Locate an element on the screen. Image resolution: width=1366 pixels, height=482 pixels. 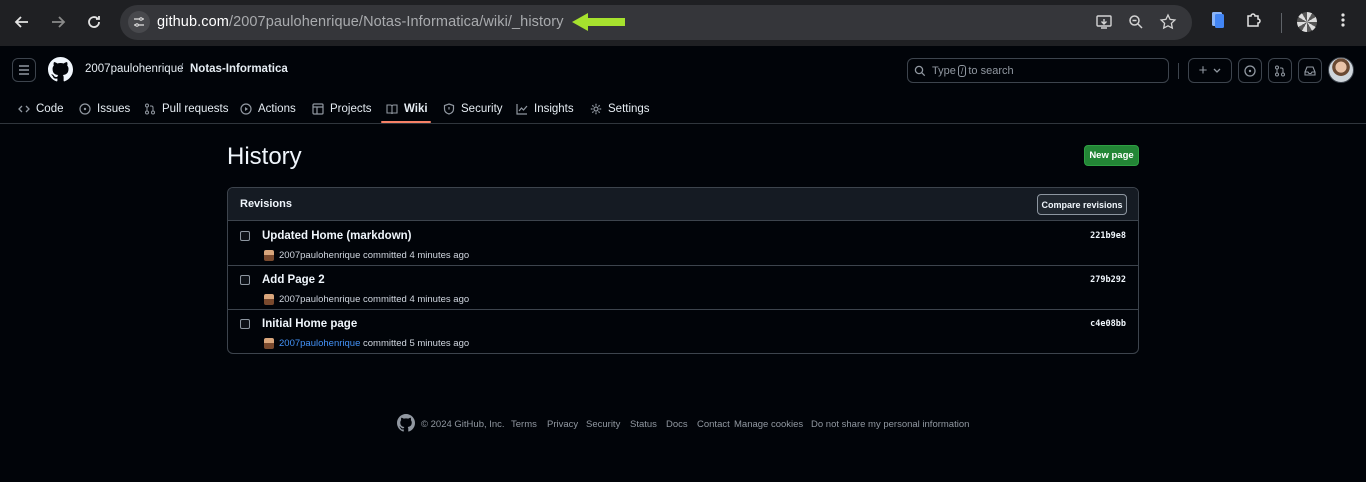
table-icon is located at coordinates (318, 109).